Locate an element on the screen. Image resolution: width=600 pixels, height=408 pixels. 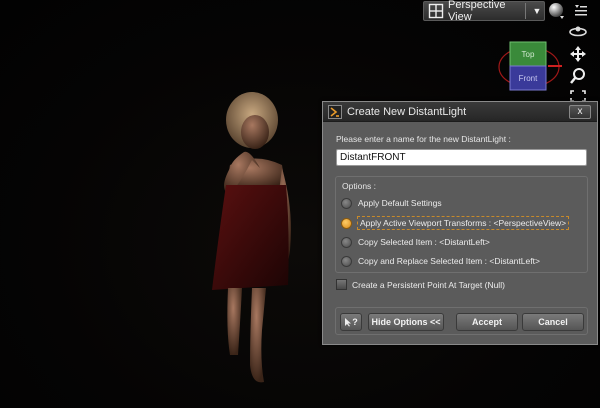
accept-button: Accept is located at coordinates (487, 322).